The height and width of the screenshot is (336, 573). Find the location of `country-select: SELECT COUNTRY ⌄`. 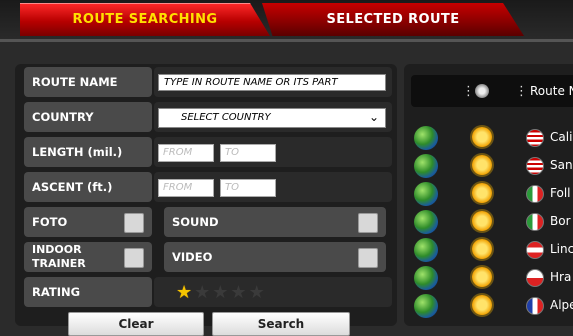

country-select: SELECT COUNTRY ⌄ is located at coordinates (272, 118).